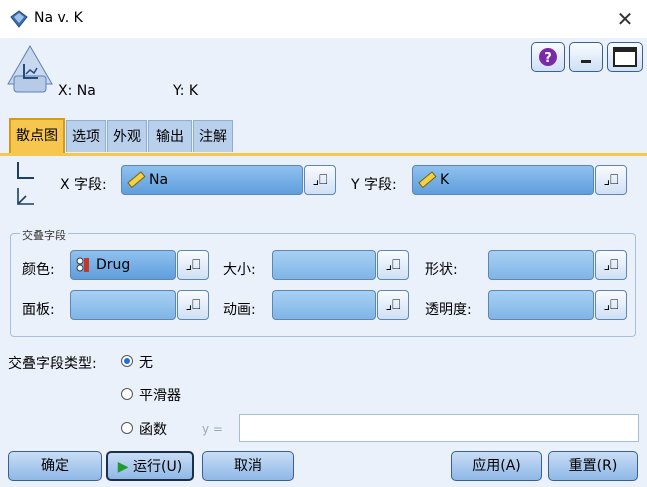 The height and width of the screenshot is (487, 647). What do you see at coordinates (248, 466) in the screenshot?
I see `cancel-button: 取消` at bounding box center [248, 466].